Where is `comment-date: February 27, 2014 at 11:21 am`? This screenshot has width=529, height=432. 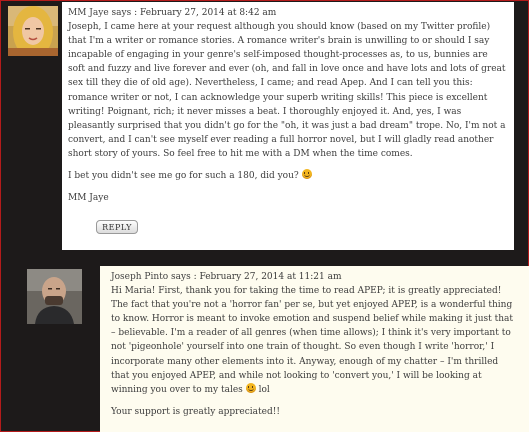 comment-date: February 27, 2014 at 11:21 am is located at coordinates (270, 277).